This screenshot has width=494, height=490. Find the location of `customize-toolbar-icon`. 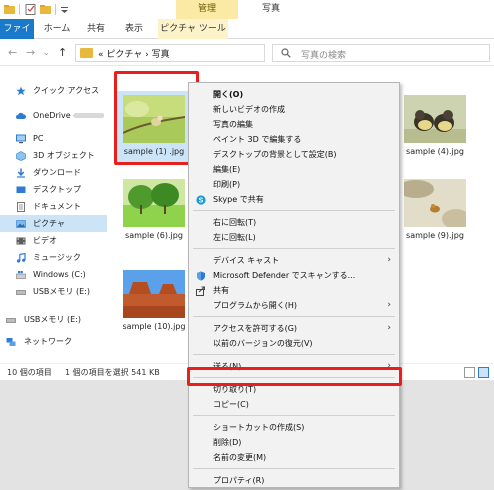

customize-toolbar-icon is located at coordinates (64, 9).